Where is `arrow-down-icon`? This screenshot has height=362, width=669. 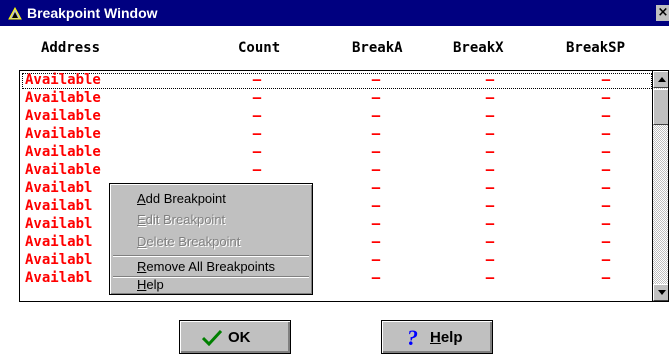
arrow-down-icon is located at coordinates (662, 292).